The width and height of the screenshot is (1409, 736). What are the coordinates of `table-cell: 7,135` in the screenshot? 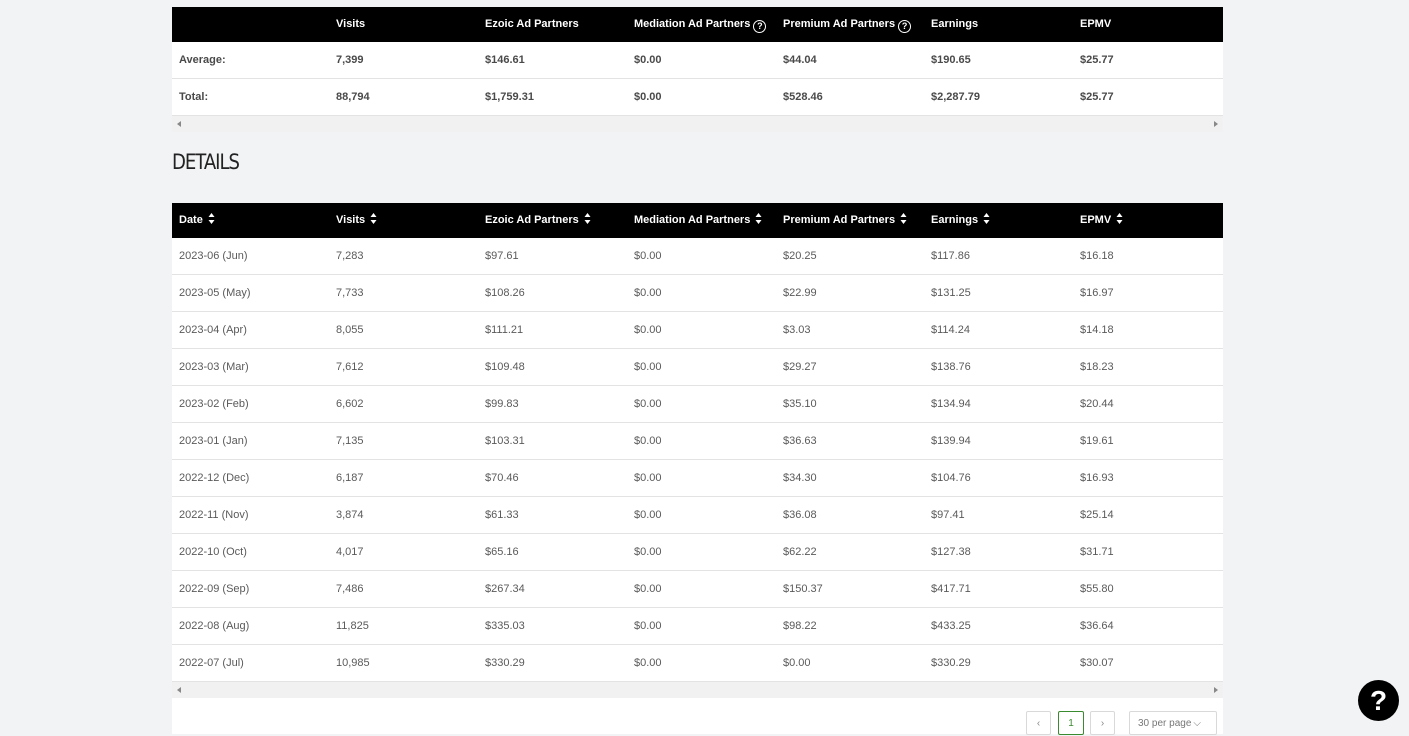 It's located at (350, 441).